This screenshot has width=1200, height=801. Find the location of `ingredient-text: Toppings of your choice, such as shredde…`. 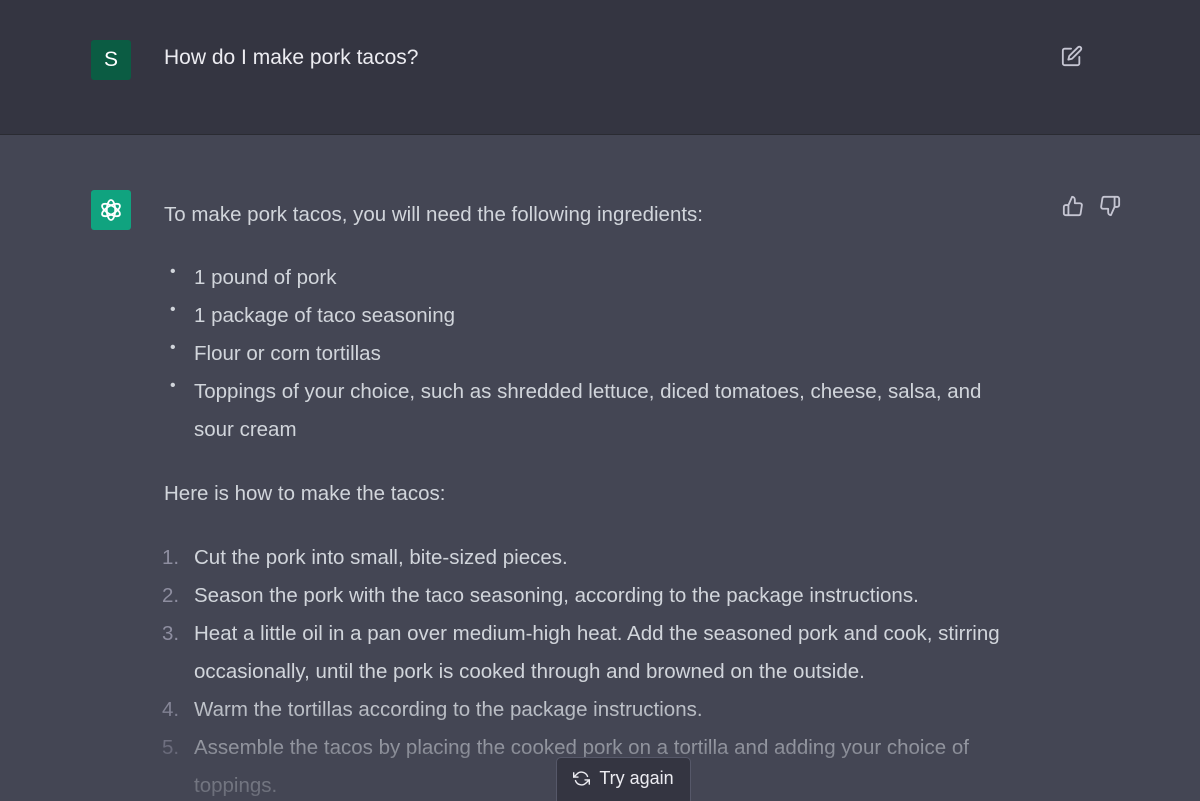

ingredient-text: Toppings of your choice, such as shredde… is located at coordinates (588, 410).